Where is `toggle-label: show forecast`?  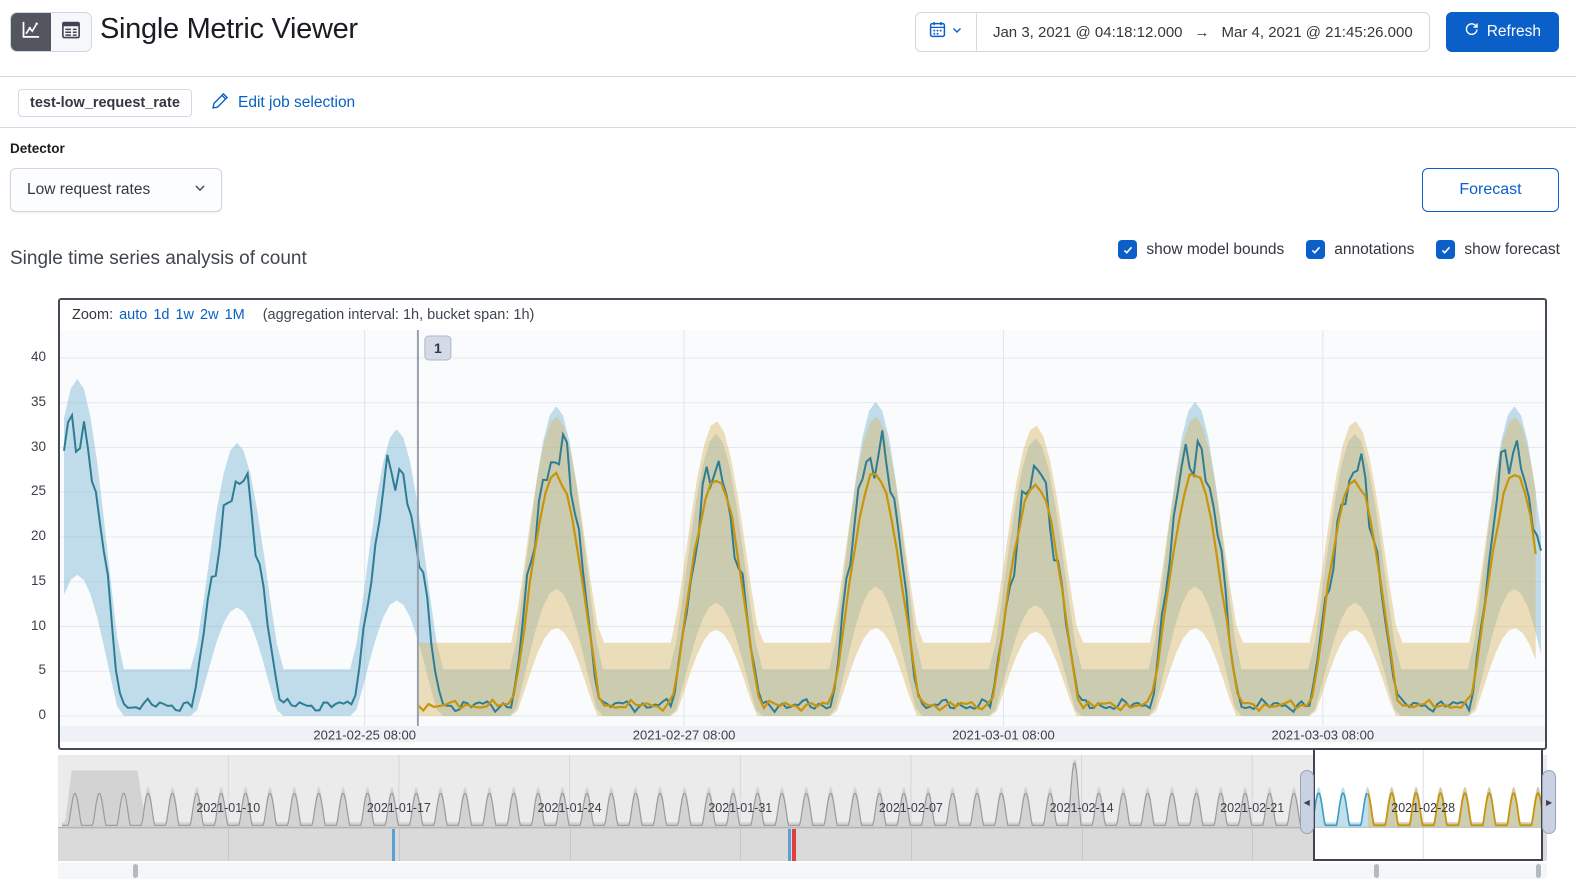 toggle-label: show forecast is located at coordinates (1512, 249).